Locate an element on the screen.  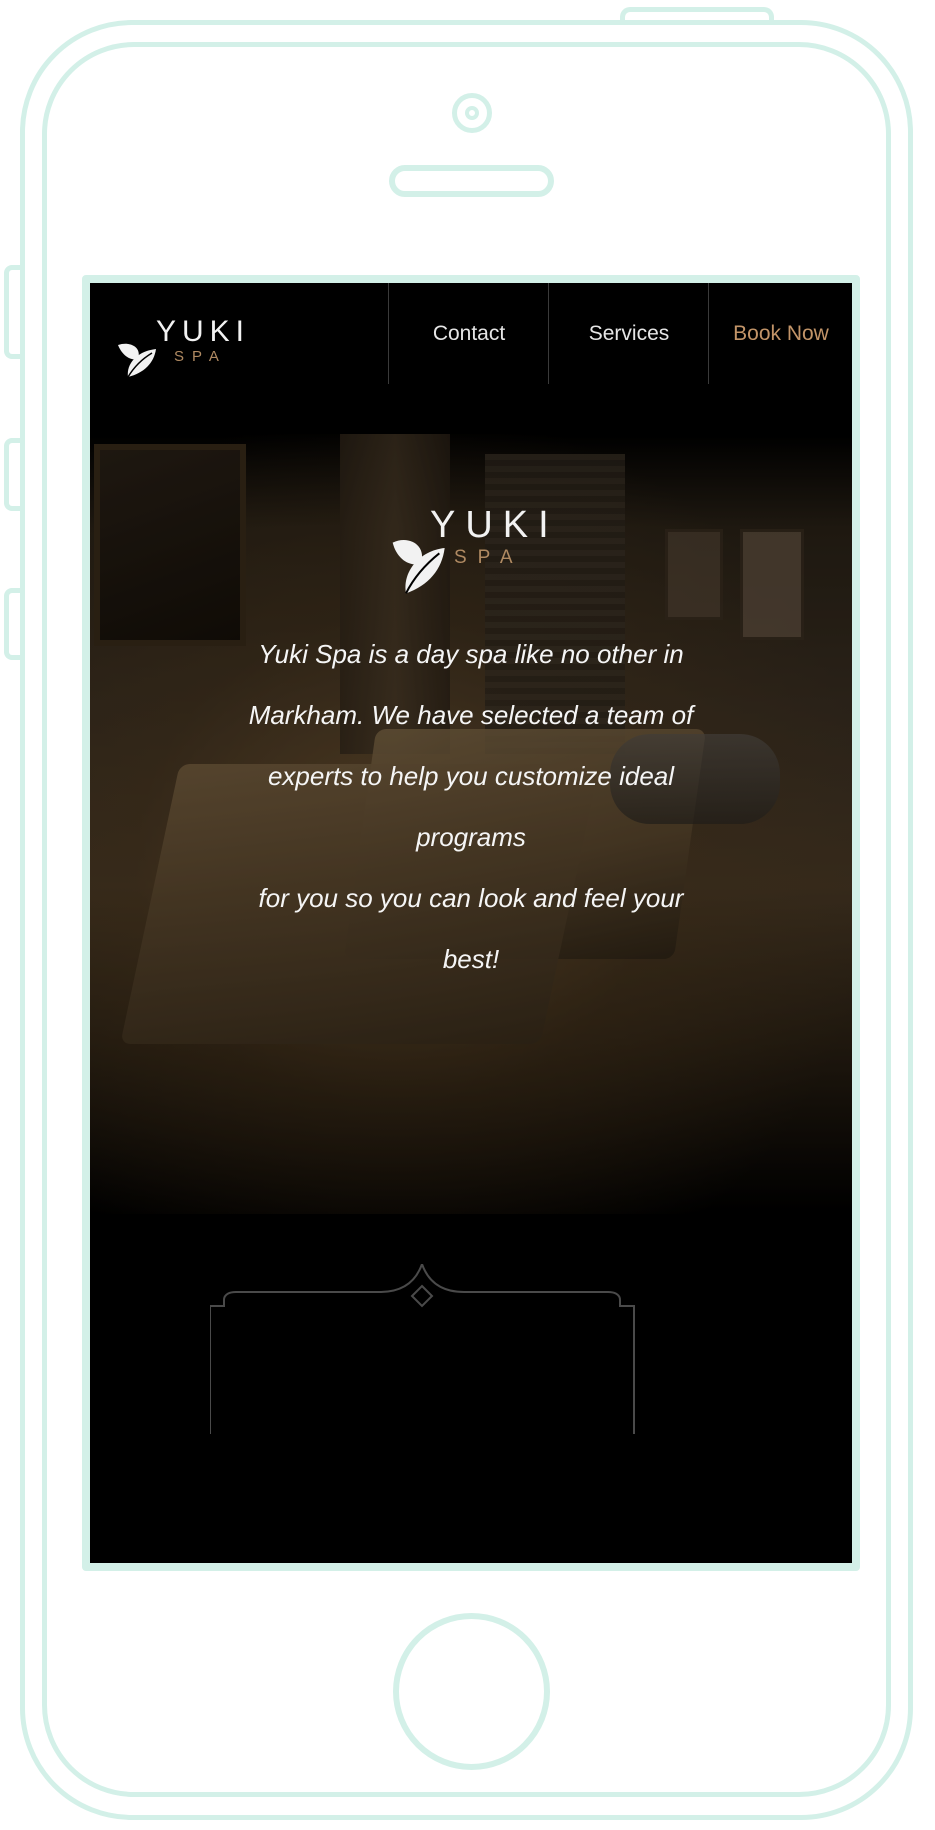
hero-logo: YUKI SPA is located at coordinates (475, 551).